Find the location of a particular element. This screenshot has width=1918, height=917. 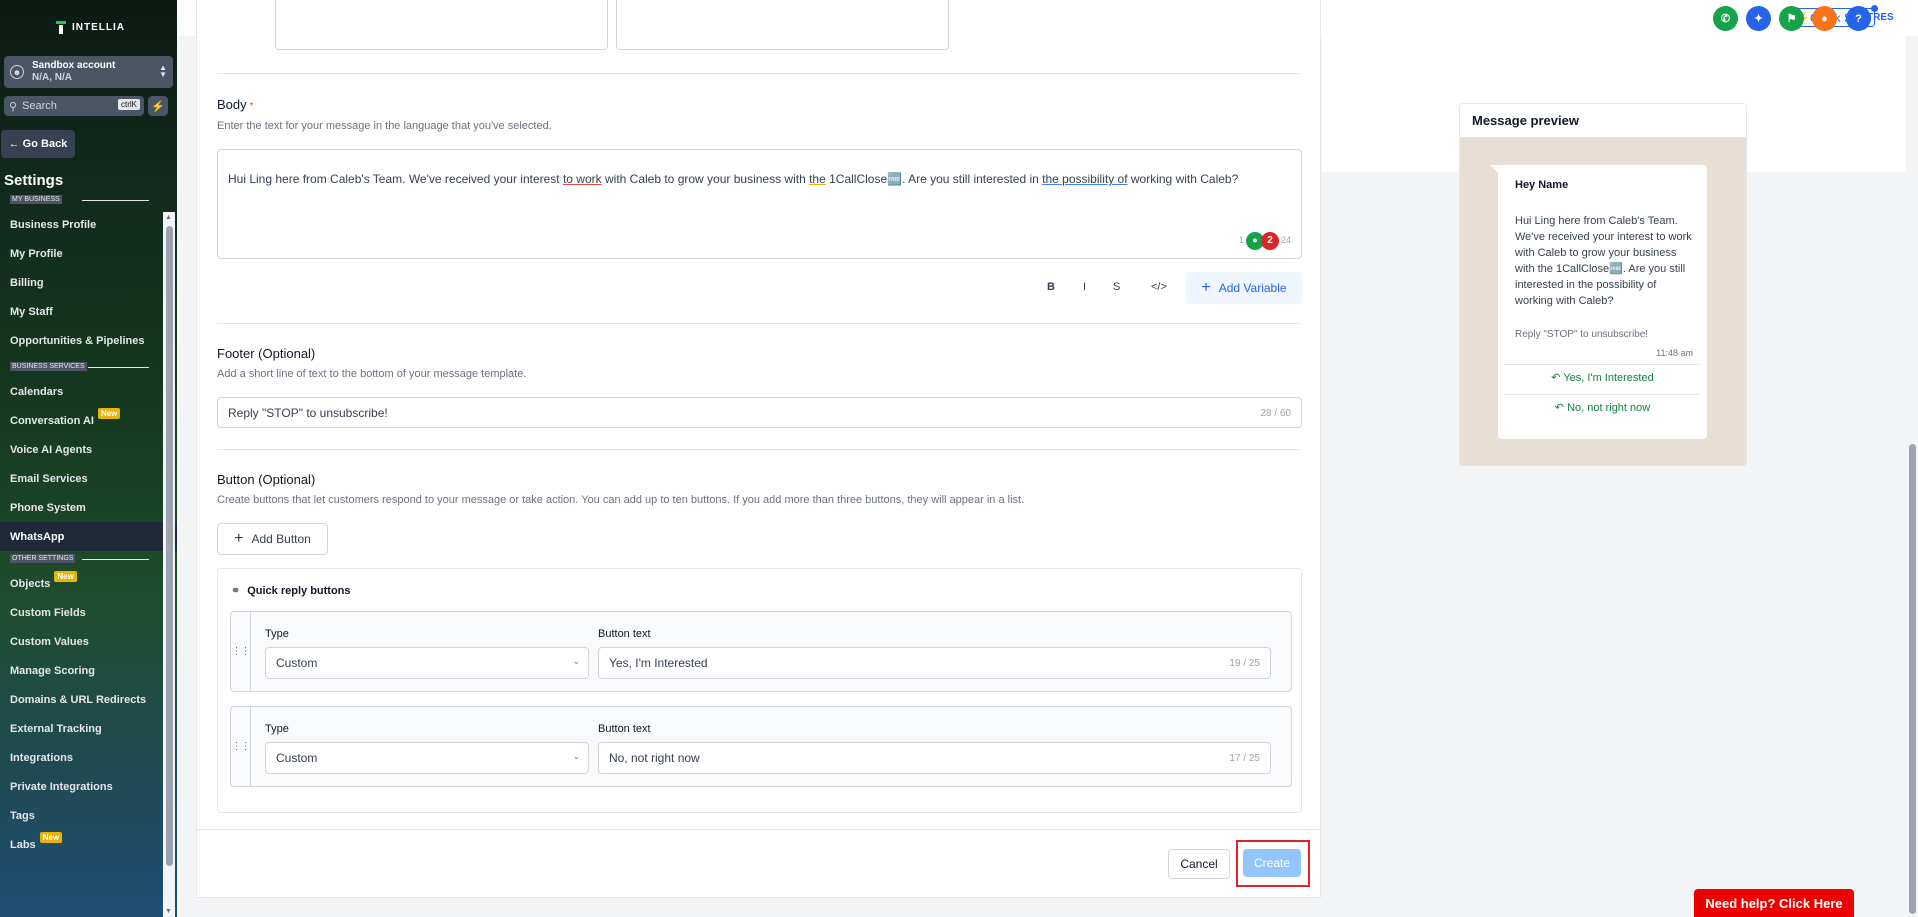

sidebar-scrollbar: ▲ ▼ is located at coordinates (169, 564).